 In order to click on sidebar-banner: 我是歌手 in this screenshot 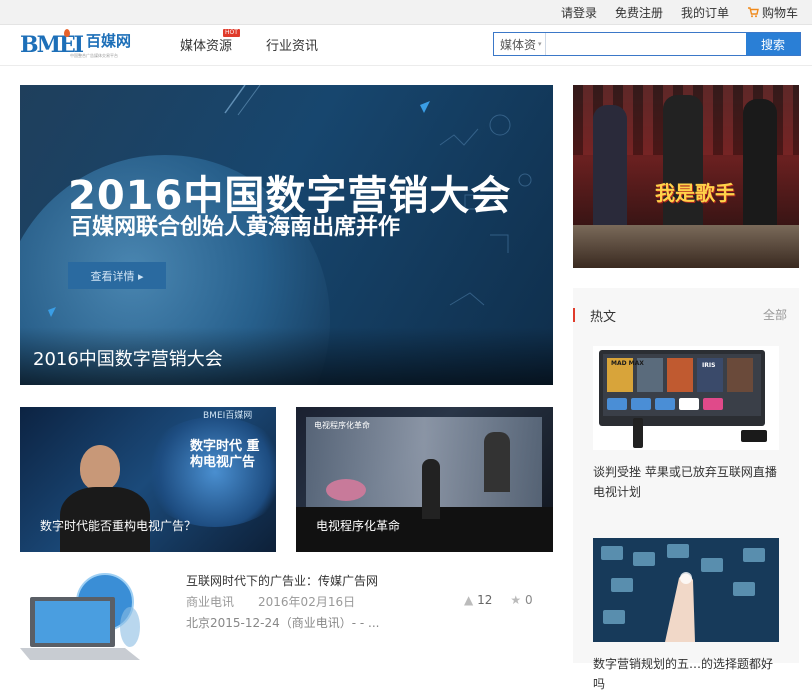, I will do `click(686, 176)`.